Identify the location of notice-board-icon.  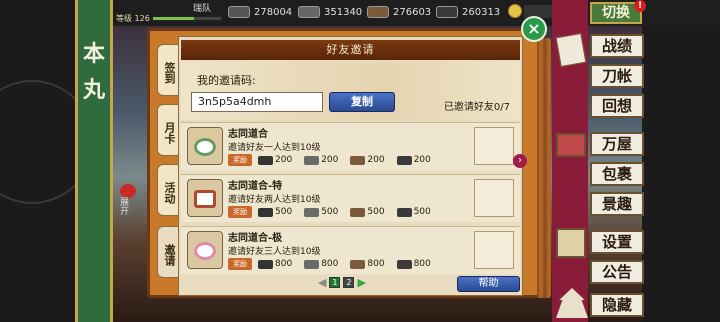
(571, 243).